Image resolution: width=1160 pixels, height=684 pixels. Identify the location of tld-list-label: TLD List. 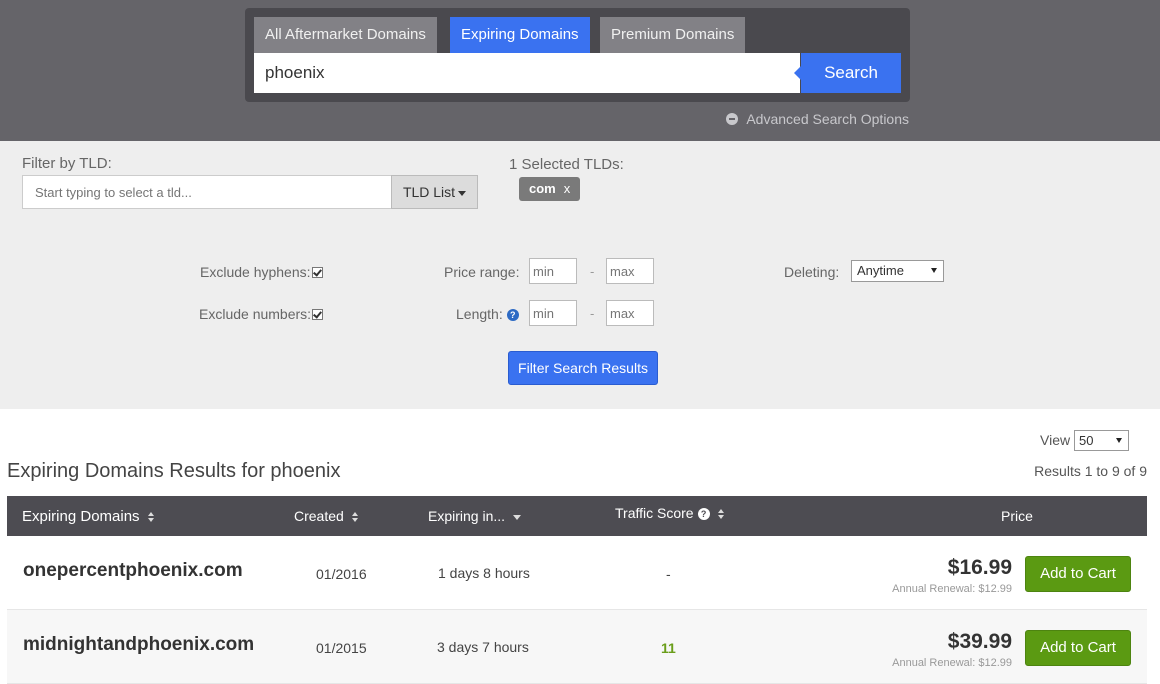
(429, 192).